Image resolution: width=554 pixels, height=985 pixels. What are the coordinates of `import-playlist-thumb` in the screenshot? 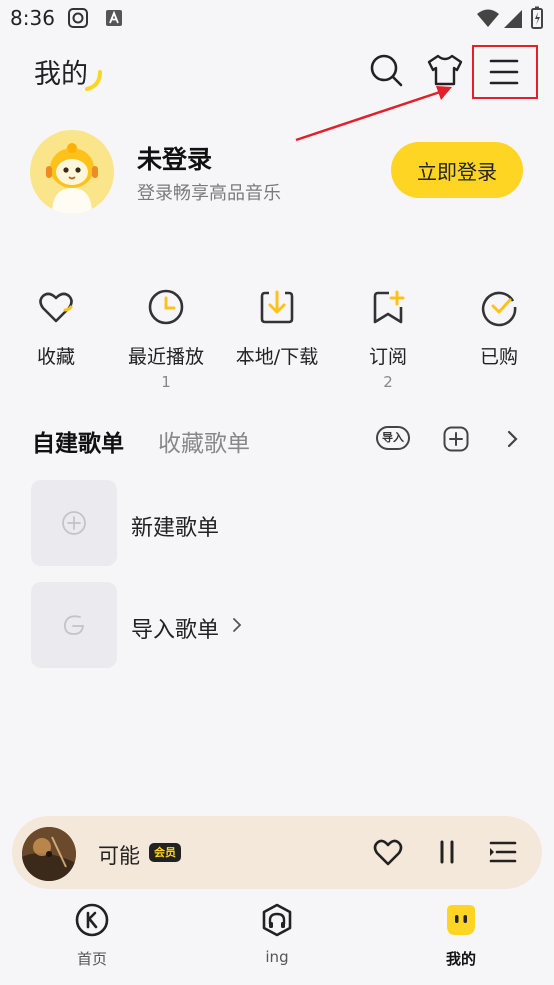 It's located at (74, 625).